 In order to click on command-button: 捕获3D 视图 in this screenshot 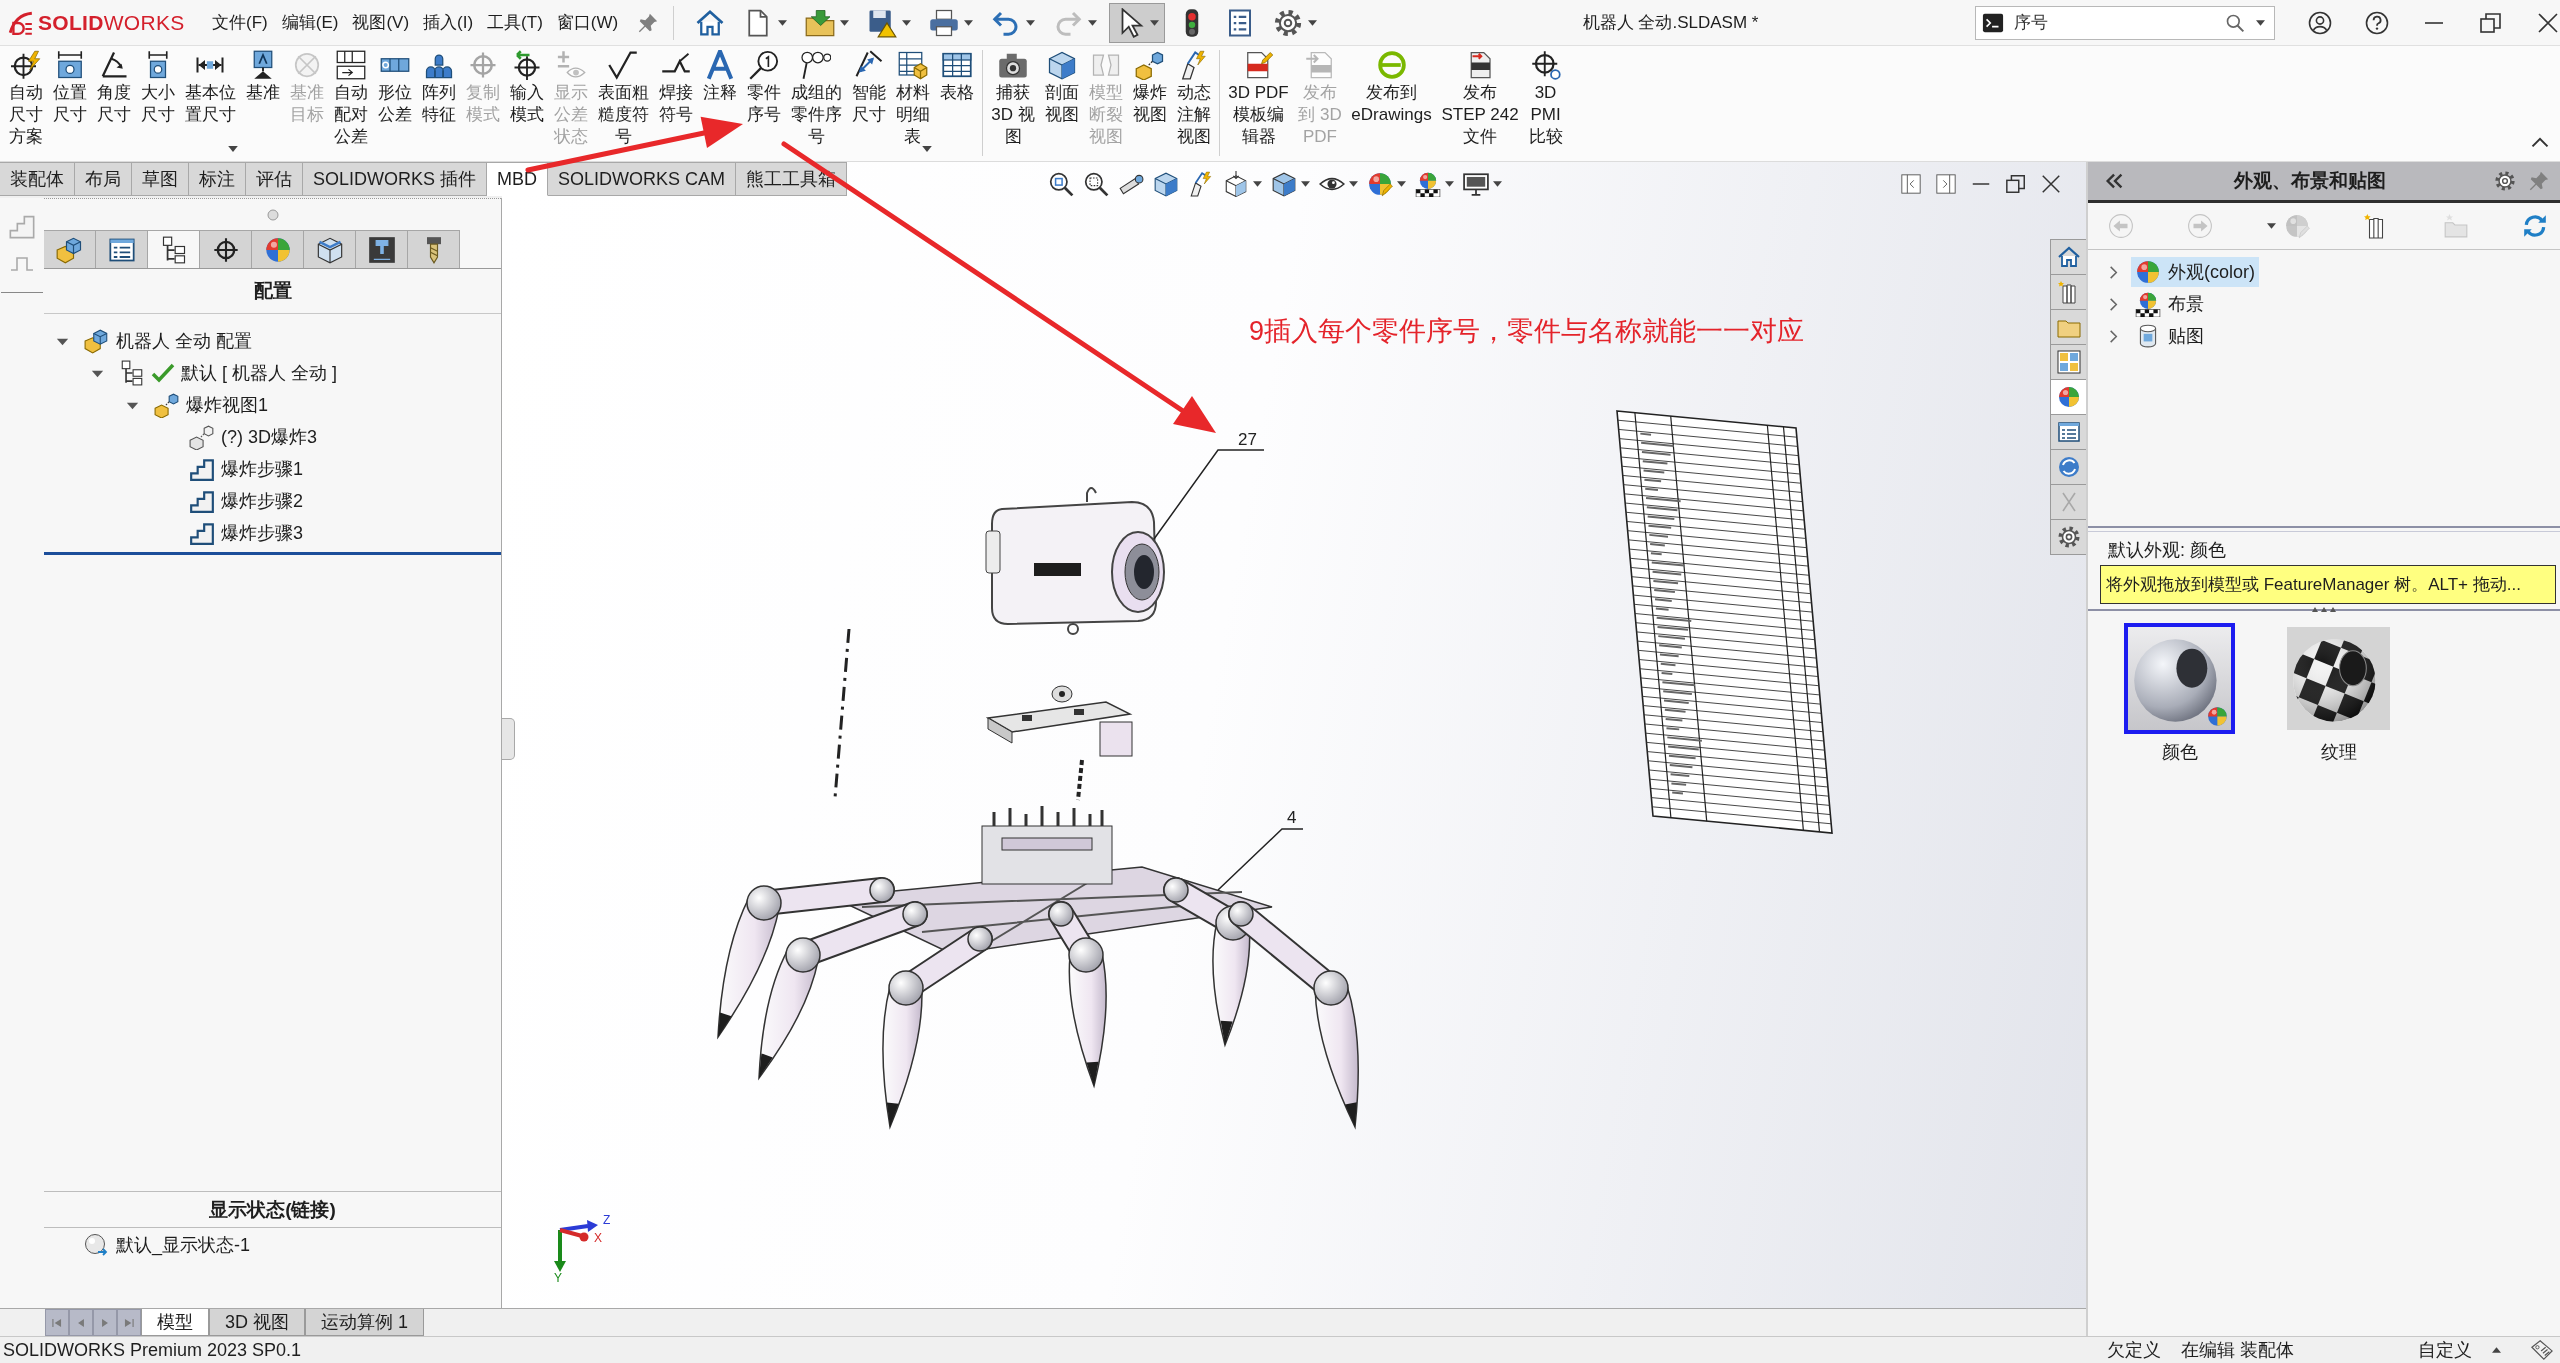, I will do `click(1013, 104)`.